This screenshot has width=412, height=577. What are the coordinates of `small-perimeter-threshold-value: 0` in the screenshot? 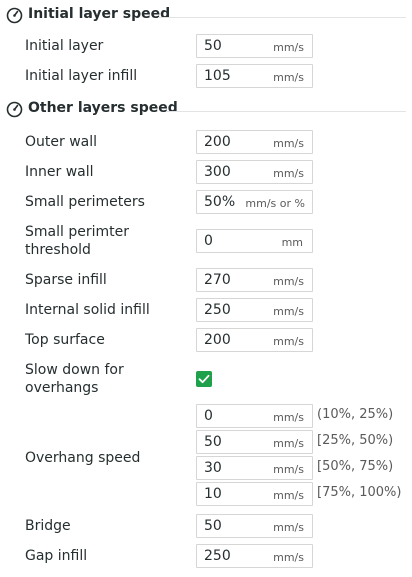 It's located at (208, 241).